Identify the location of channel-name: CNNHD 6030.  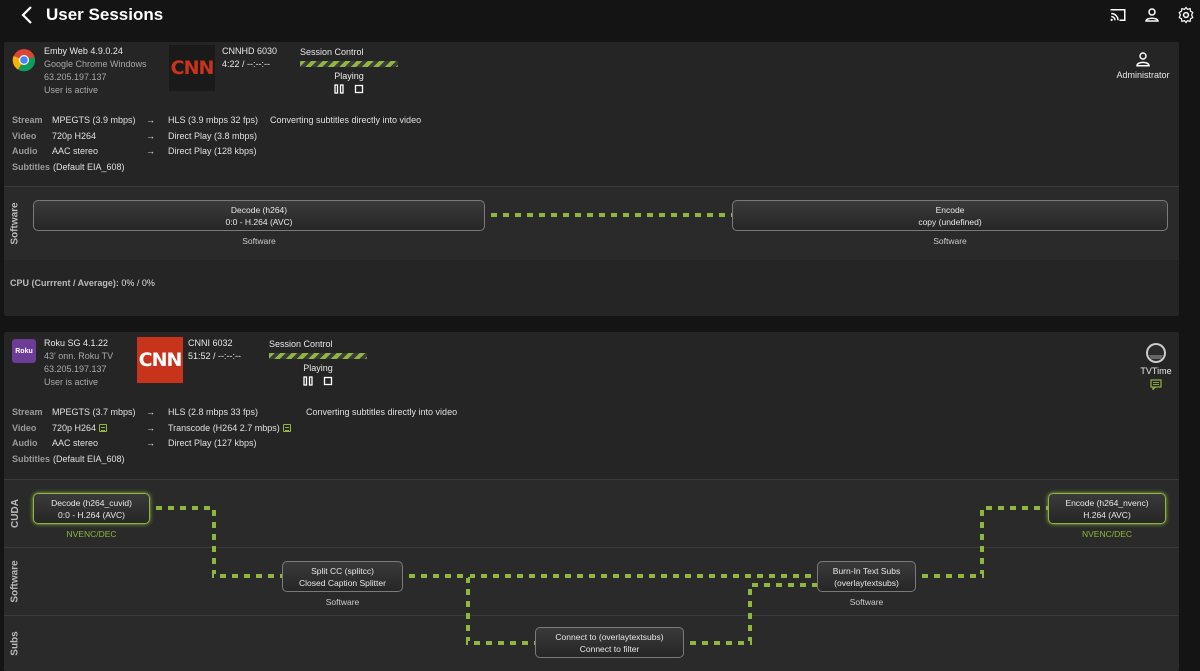
(250, 51).